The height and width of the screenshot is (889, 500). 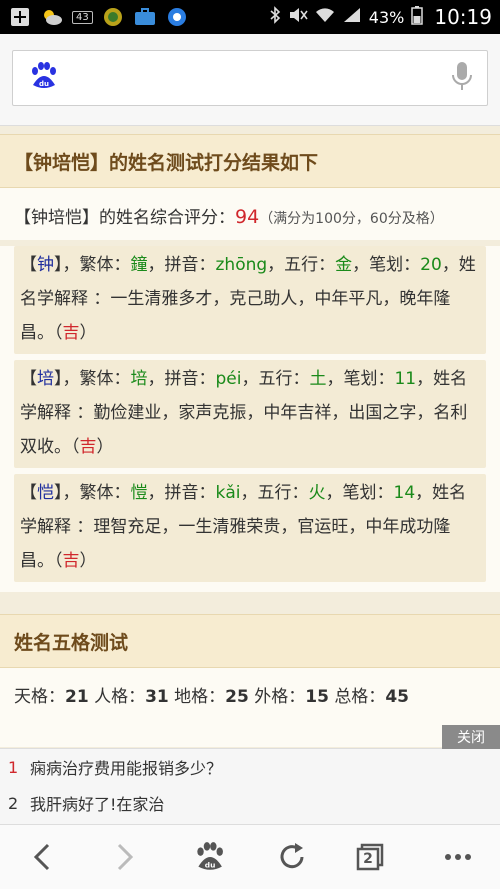 I want to click on renge-label: 人格：, so click(x=120, y=697).